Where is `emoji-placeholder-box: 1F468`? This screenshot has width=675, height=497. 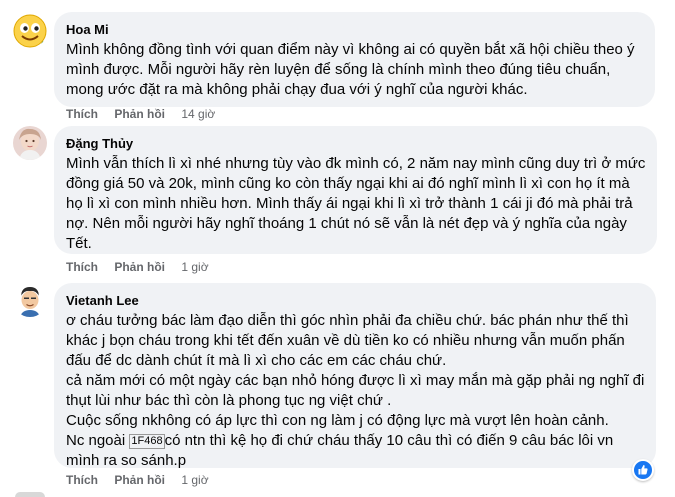 emoji-placeholder-box: 1F468 is located at coordinates (147, 441).